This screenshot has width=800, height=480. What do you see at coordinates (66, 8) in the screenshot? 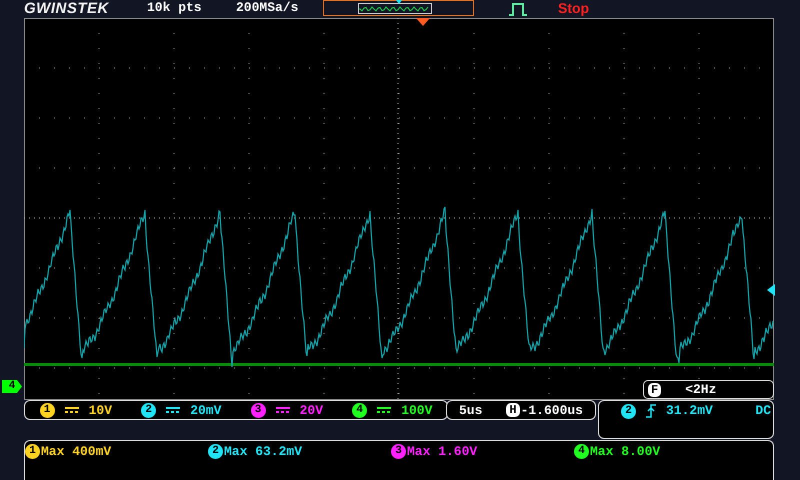
I see `brand-logo: GWINSTEK` at bounding box center [66, 8].